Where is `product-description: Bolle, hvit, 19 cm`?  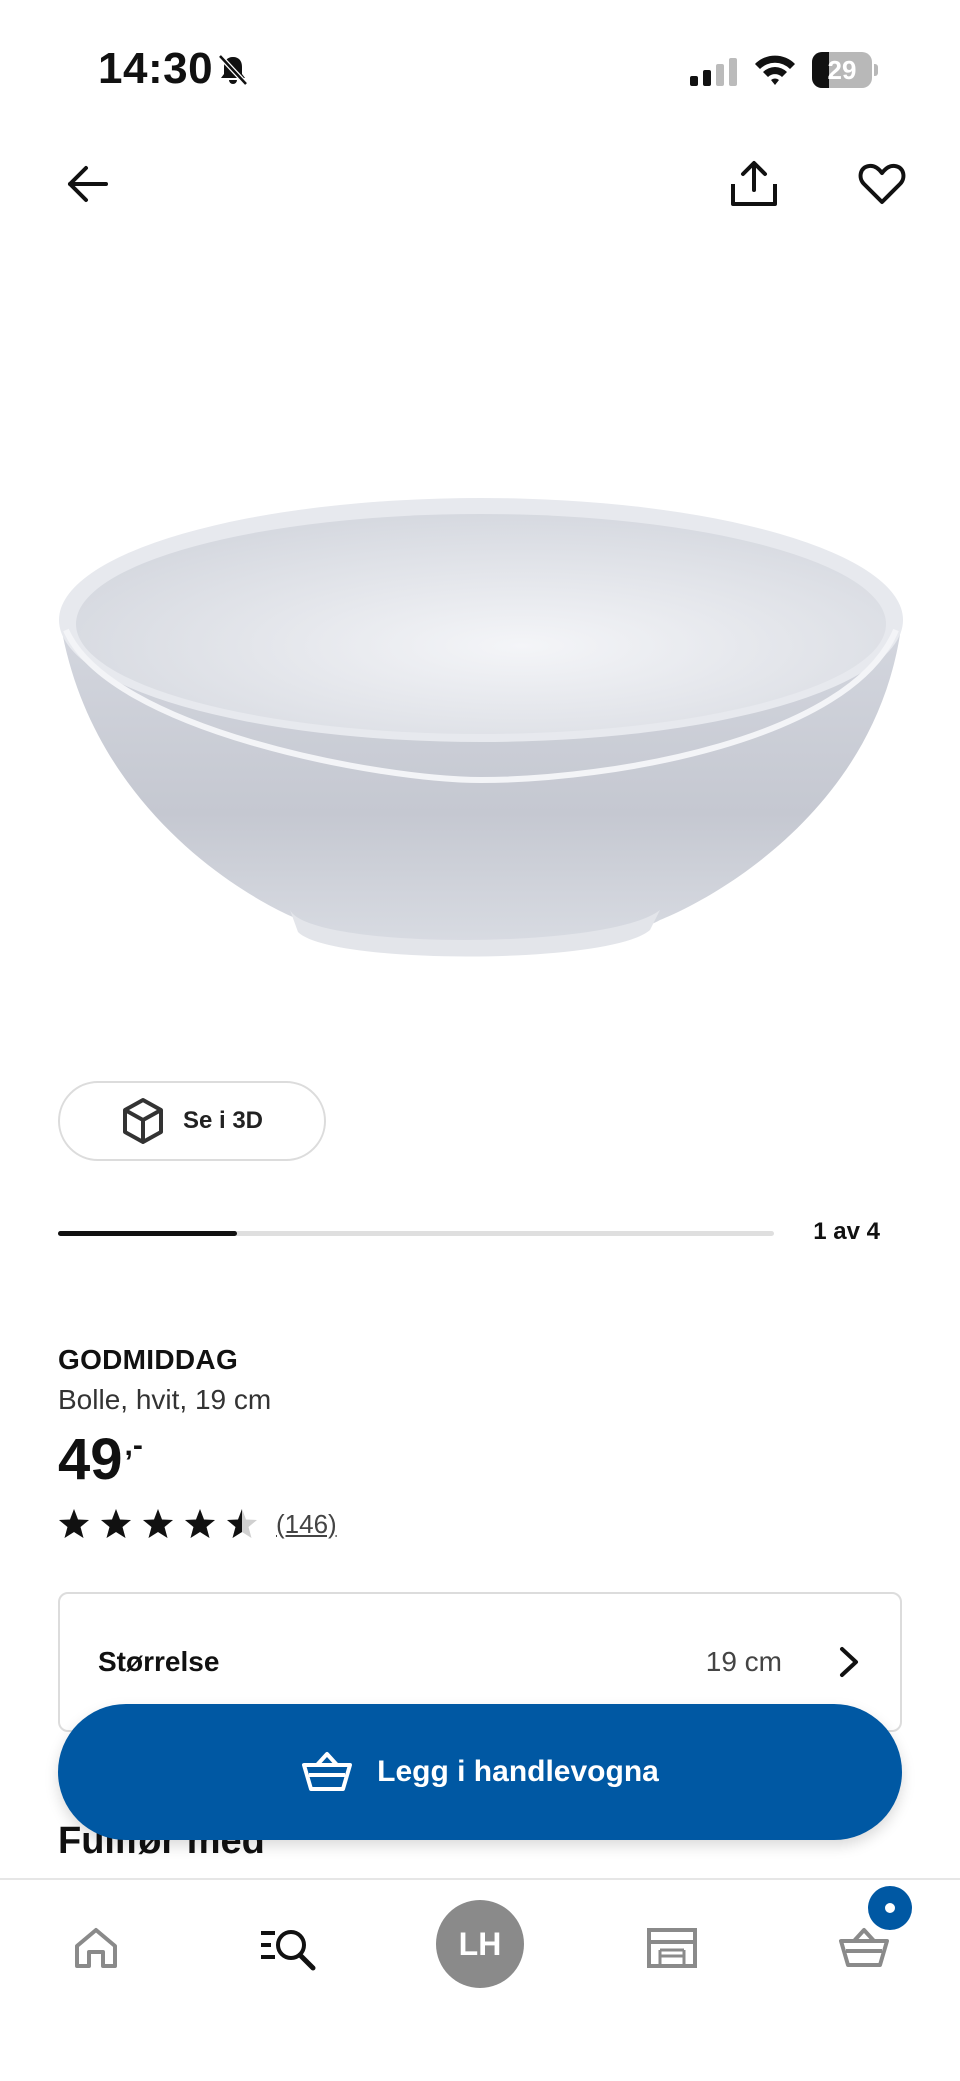 product-description: Bolle, hvit, 19 cm is located at coordinates (165, 1399).